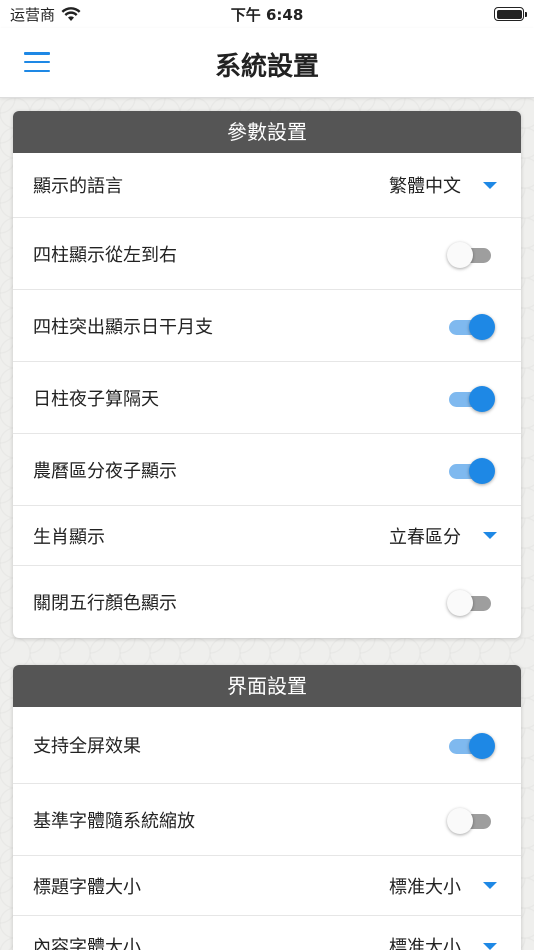  What do you see at coordinates (267, 602) in the screenshot?
I see `settings-row-disable-five-elements-color: 關閉五行顏色顯示` at bounding box center [267, 602].